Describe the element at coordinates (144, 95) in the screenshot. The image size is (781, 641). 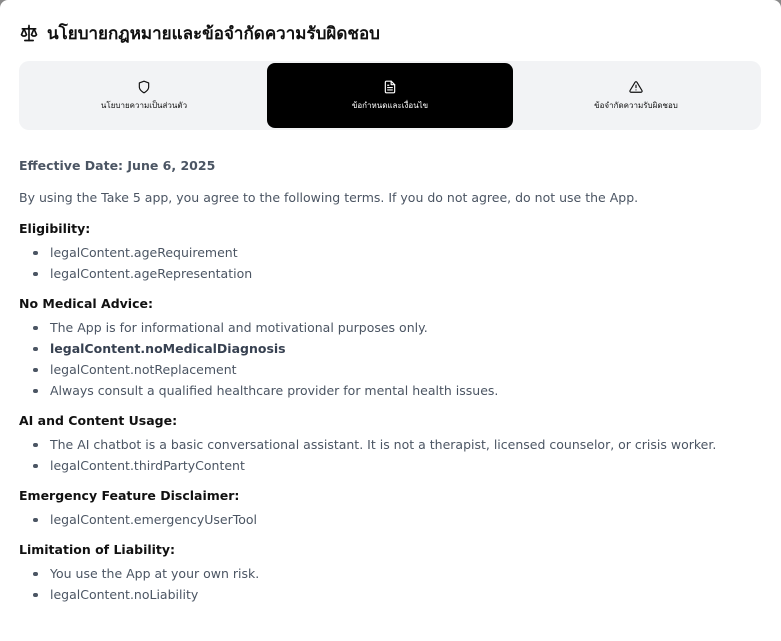
I see `tab-privacy-policy: นโยบายความเป็นส่วนตัว` at that location.